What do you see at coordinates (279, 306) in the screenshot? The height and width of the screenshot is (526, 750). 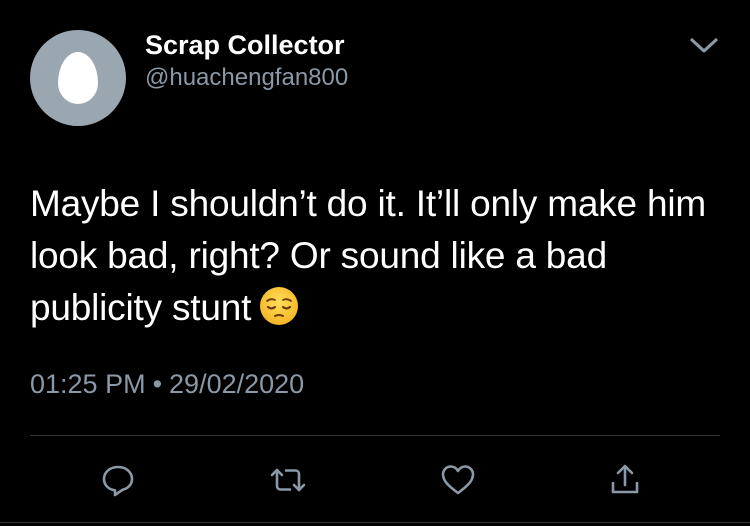 I see `pensive-face-emoji` at bounding box center [279, 306].